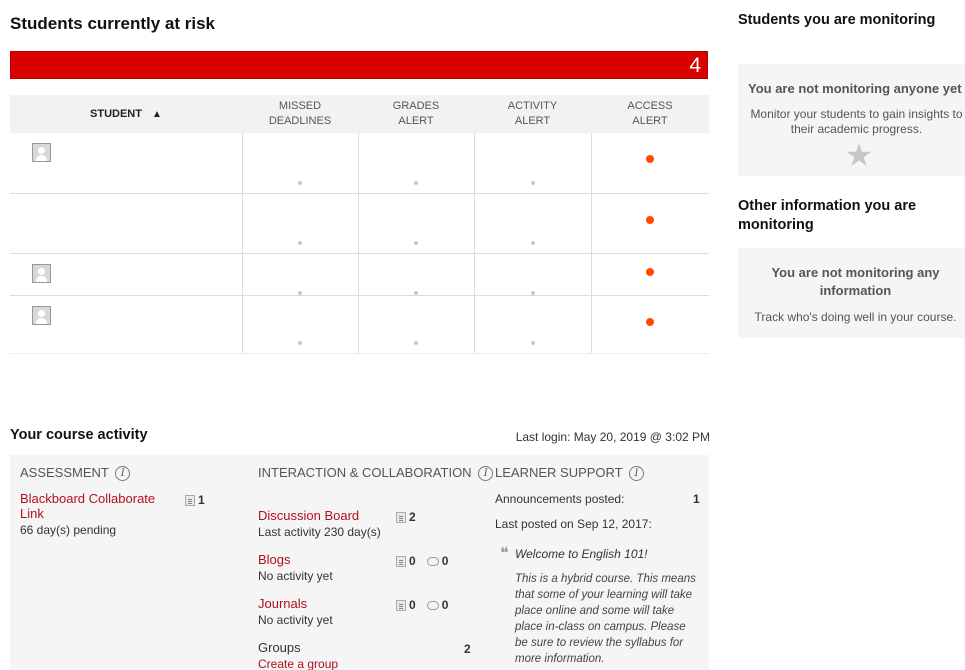 Image resolution: width=965 pixels, height=670 pixels. I want to click on risk-title: Students currently at risk, so click(113, 23).